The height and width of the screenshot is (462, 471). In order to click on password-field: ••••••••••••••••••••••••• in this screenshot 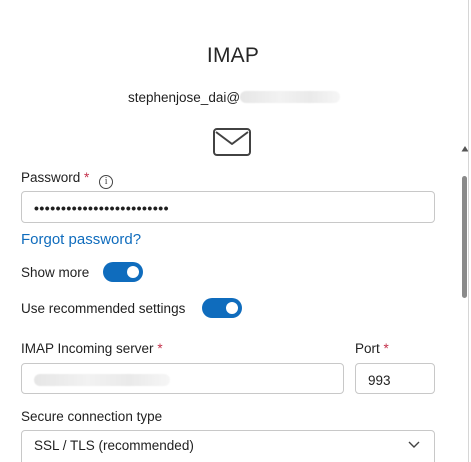, I will do `click(228, 207)`.